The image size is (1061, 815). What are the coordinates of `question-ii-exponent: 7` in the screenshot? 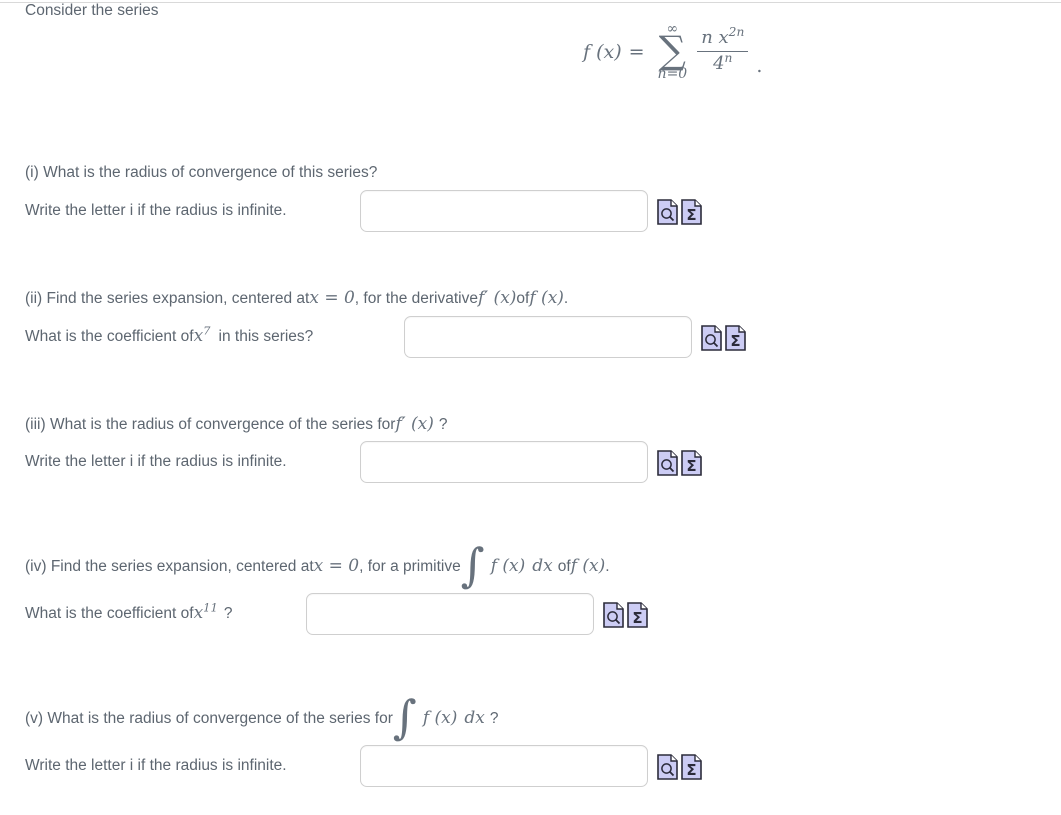 It's located at (207, 330).